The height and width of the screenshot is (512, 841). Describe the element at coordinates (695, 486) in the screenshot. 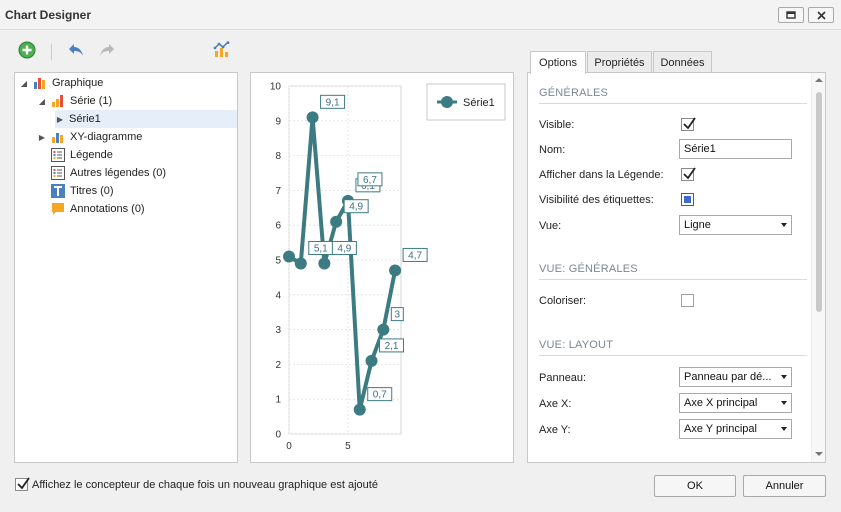

I see `ok-button: OK` at that location.